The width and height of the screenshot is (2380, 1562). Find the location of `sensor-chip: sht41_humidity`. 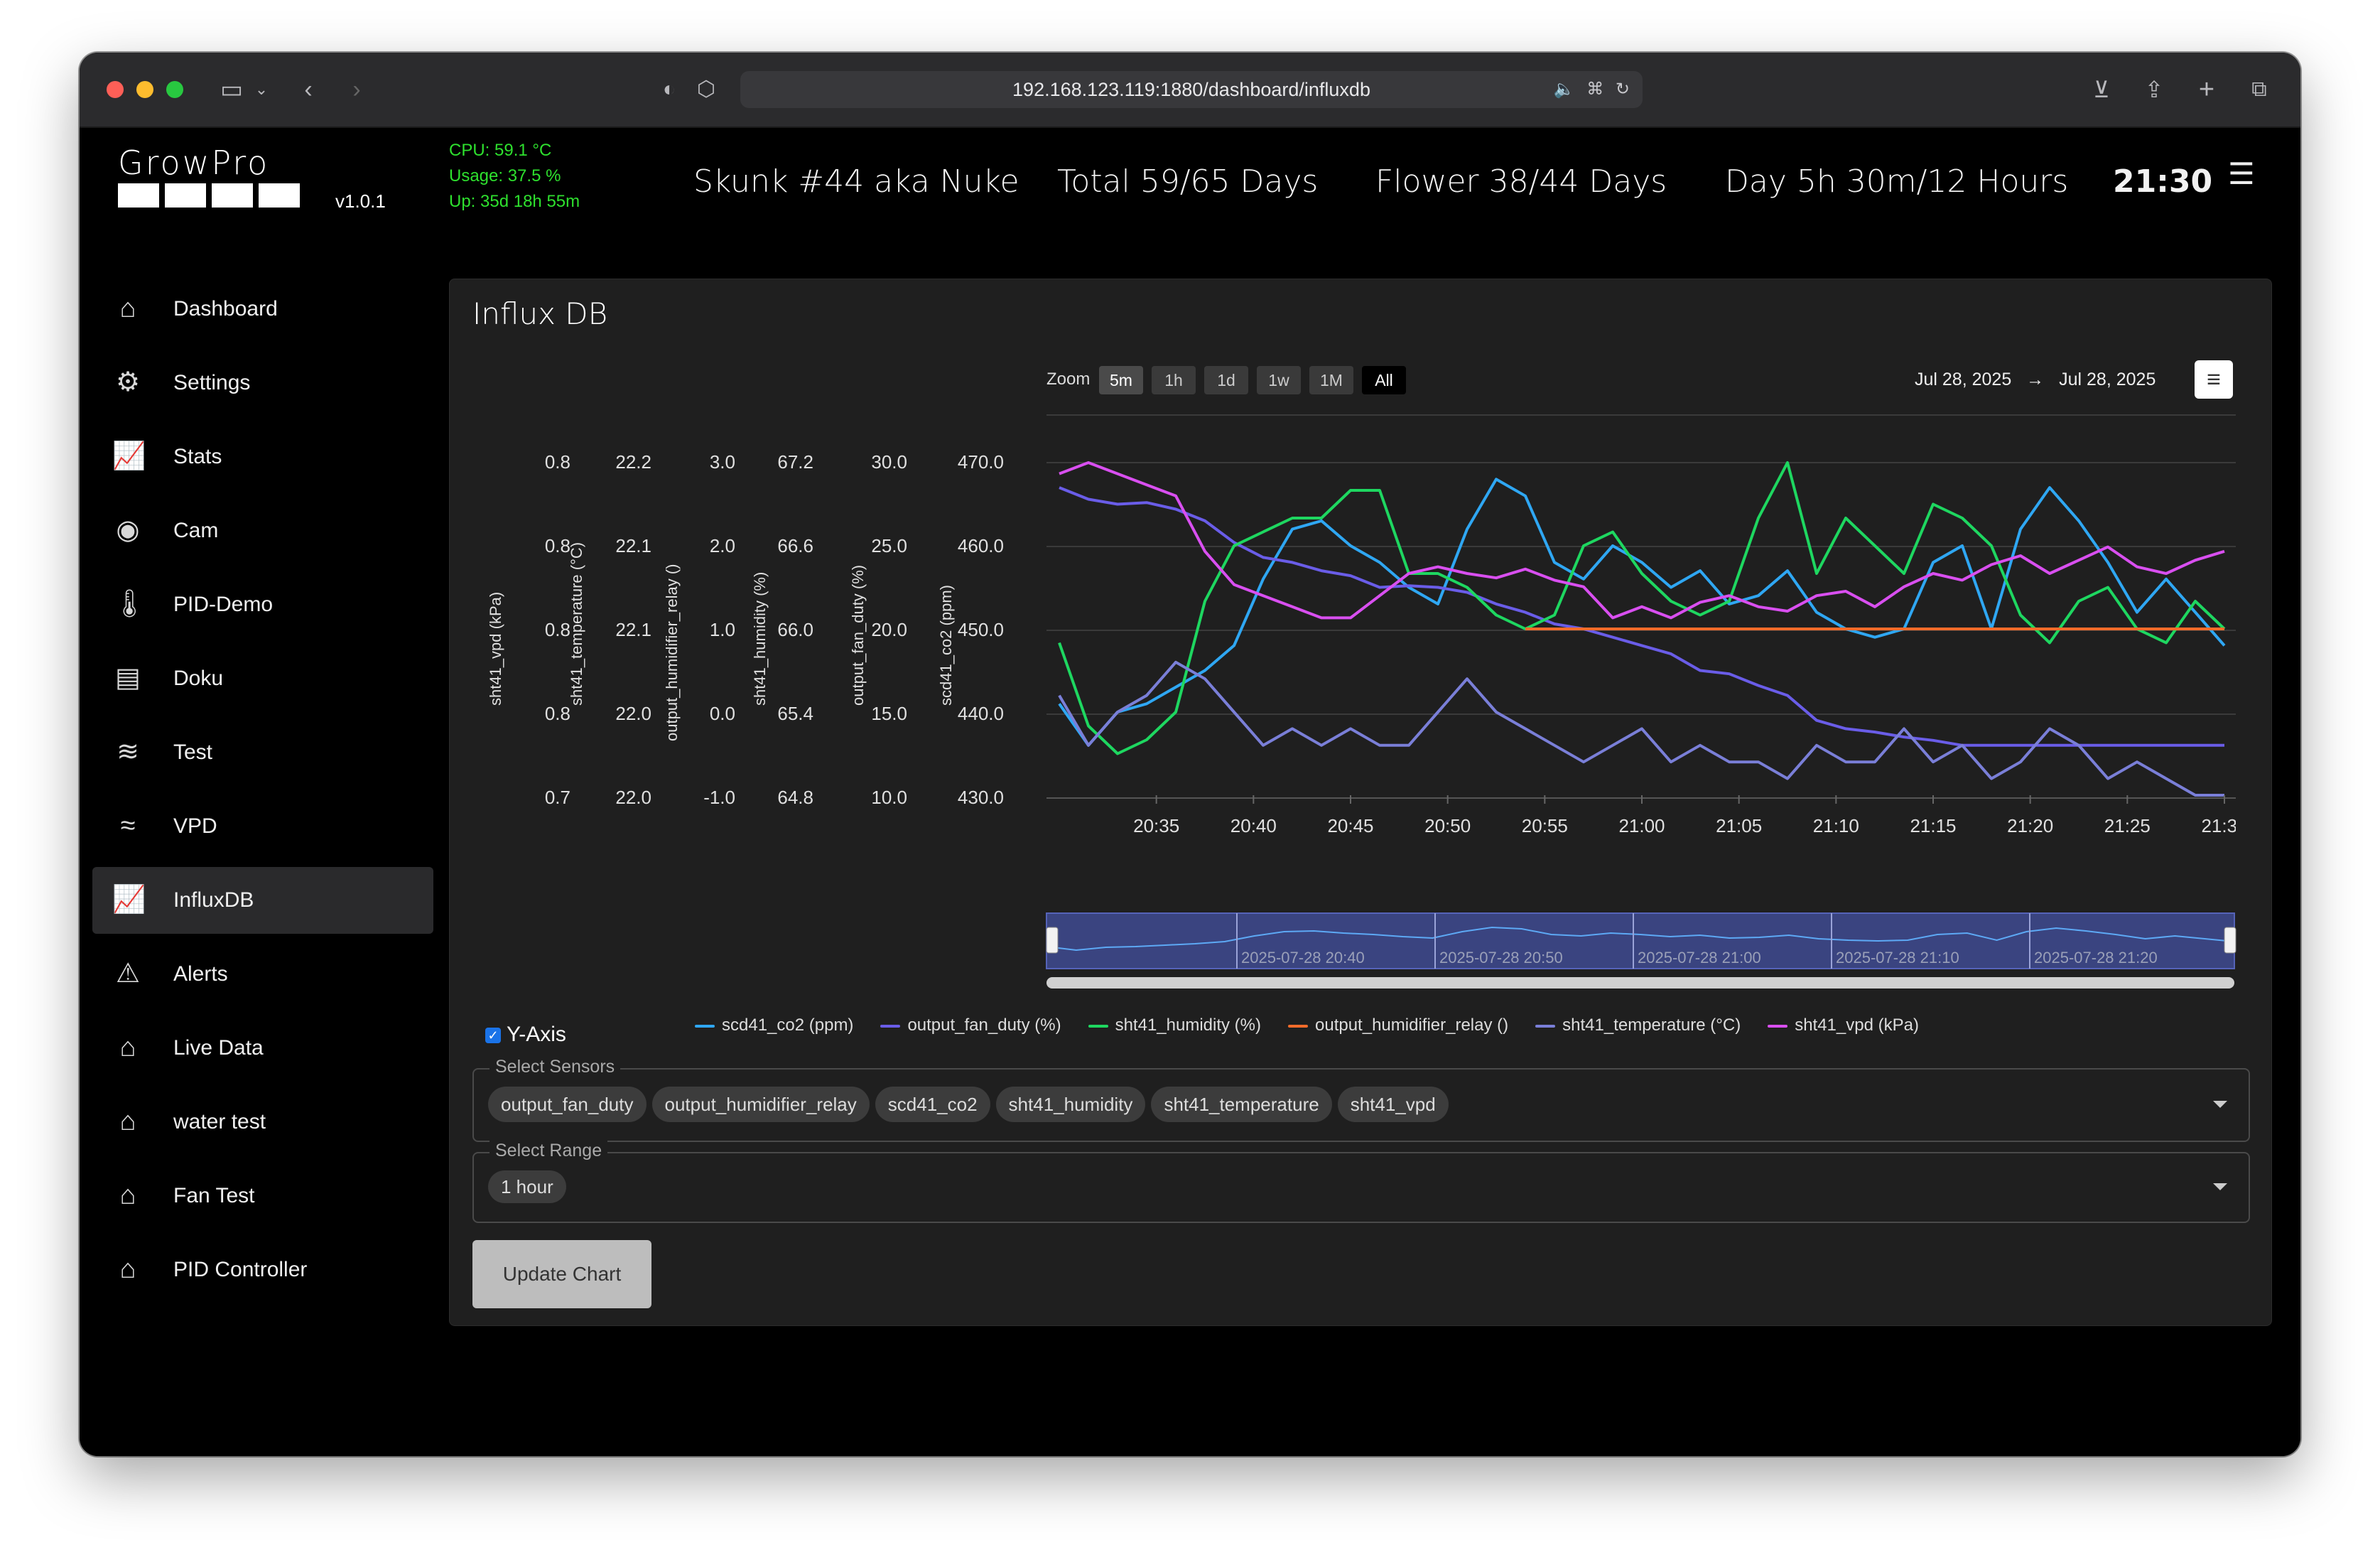

sensor-chip: sht41_humidity is located at coordinates (1070, 1104).